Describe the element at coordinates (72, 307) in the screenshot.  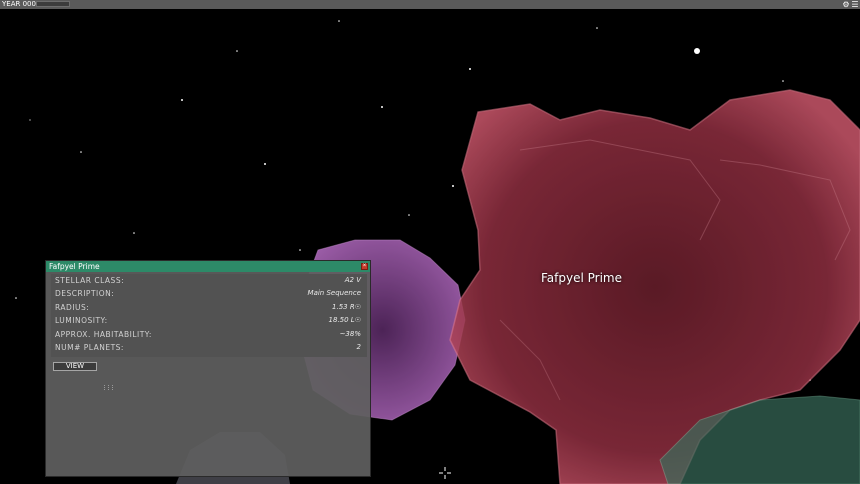
I see `property-label: RADIUS:` at that location.